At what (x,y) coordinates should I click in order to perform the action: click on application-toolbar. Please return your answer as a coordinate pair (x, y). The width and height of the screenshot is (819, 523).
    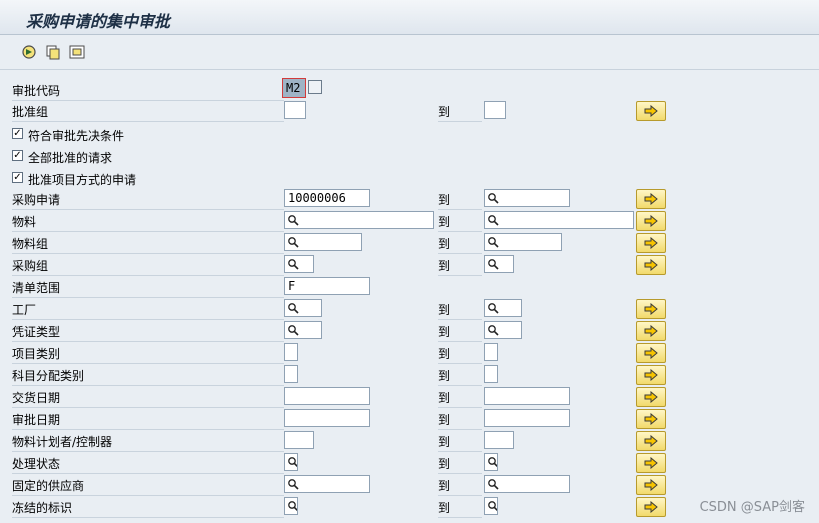
    Looking at the image, I should click on (409, 52).